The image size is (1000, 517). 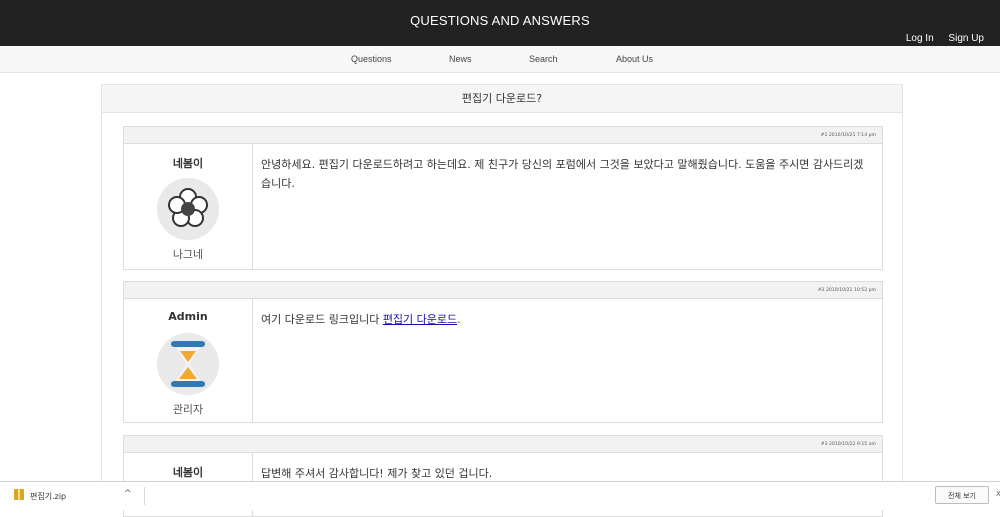 What do you see at coordinates (188, 254) in the screenshot?
I see `author-role: 나그네` at bounding box center [188, 254].